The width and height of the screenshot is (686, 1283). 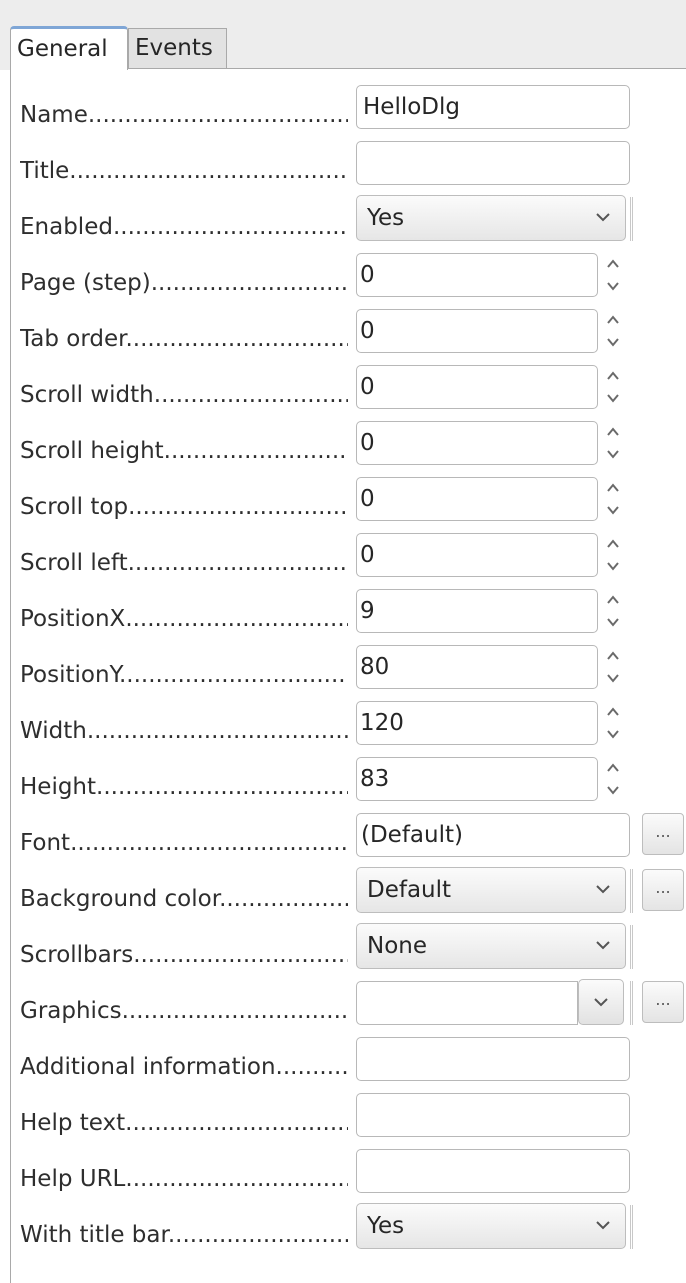 I want to click on scroll-height-spinner, so click(x=613, y=443).